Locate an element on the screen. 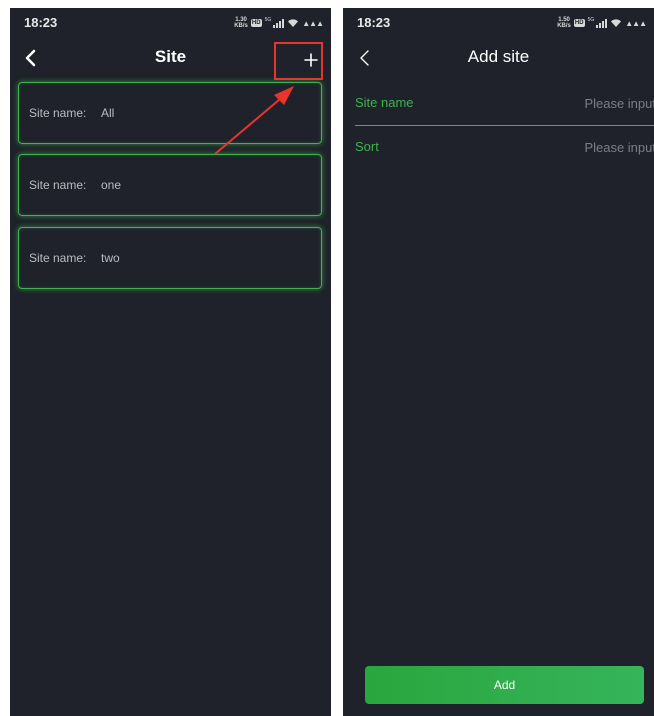 This screenshot has width=654, height=716. sort-input is located at coordinates (595, 147).